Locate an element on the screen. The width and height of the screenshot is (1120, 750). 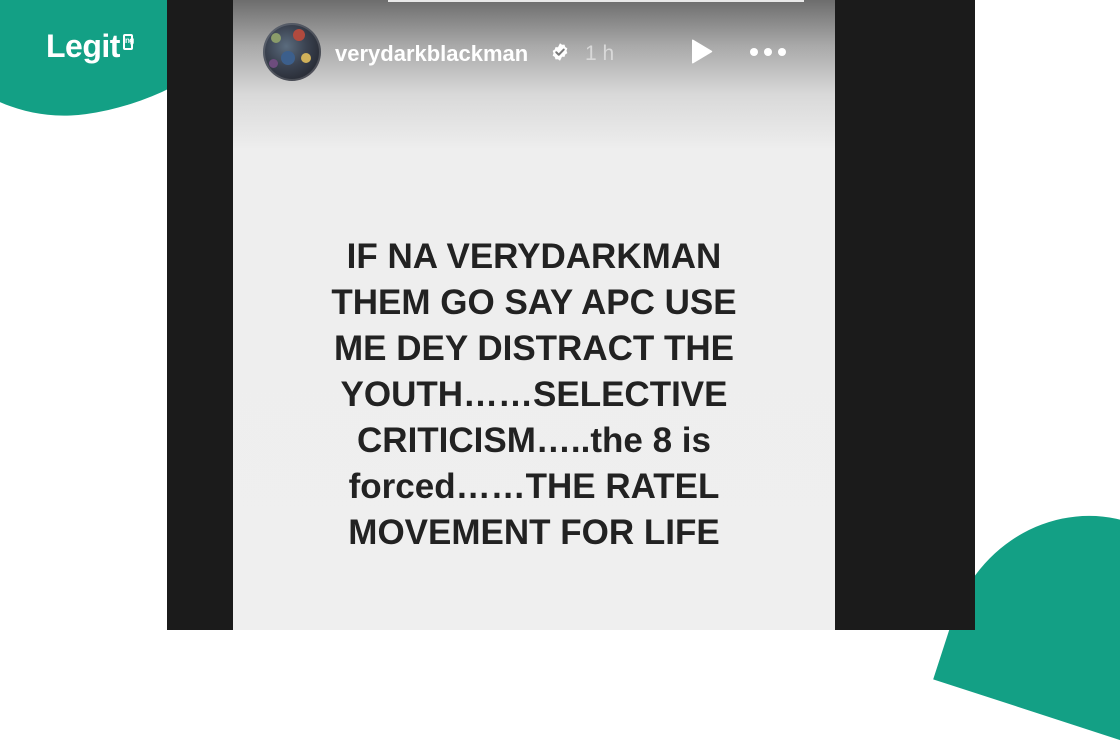
story-text-line: IF NA VERYDARKMAN is located at coordinates (534, 256).